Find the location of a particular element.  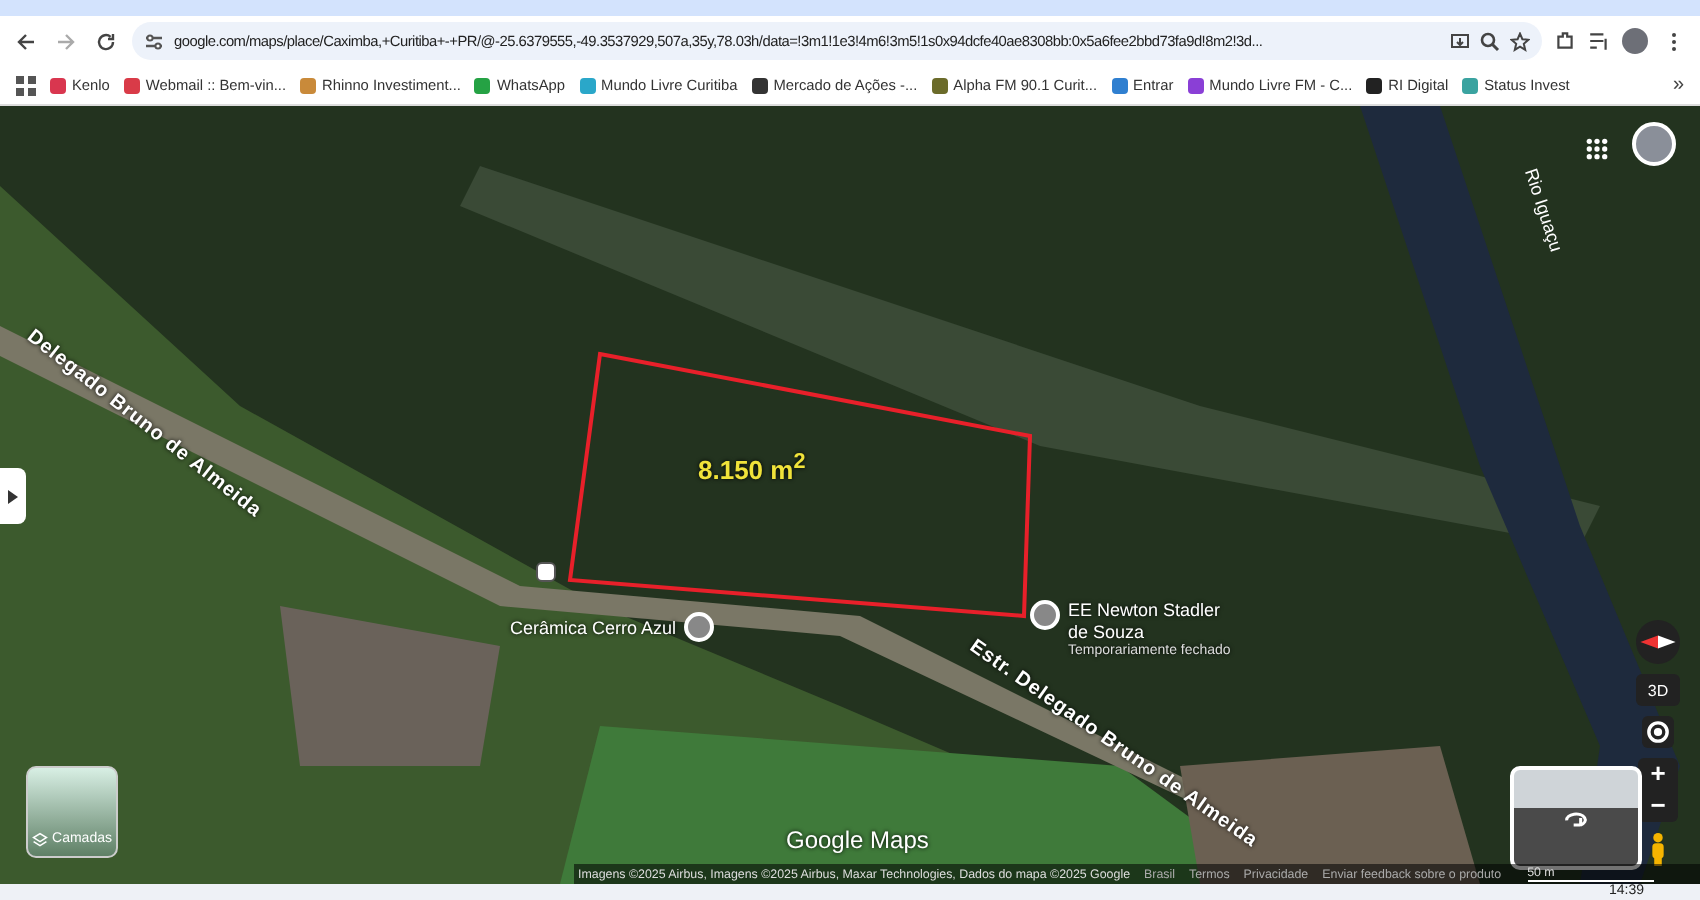

reload-icon is located at coordinates (106, 41).